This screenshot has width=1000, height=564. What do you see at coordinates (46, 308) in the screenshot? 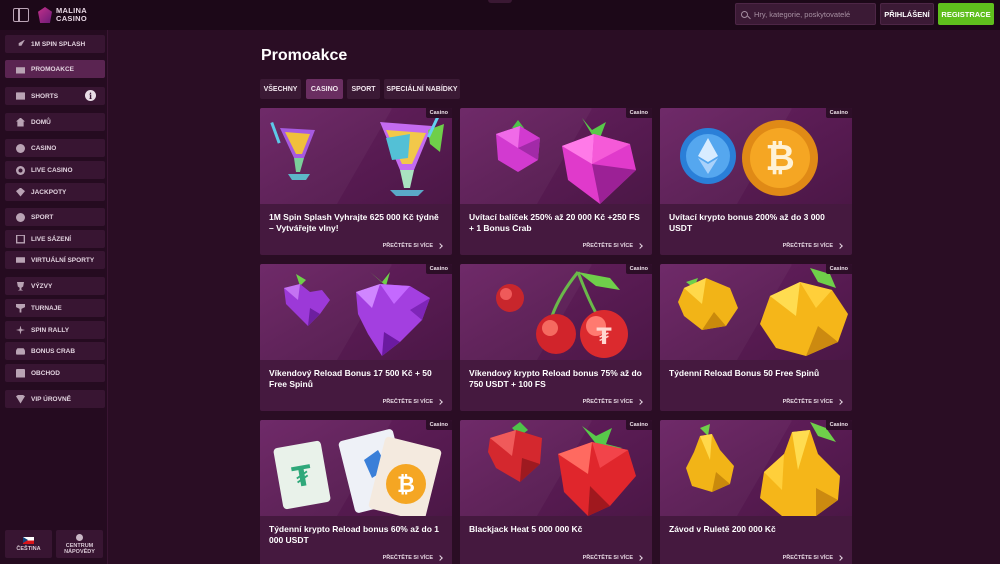
I see `sidebar-item-label: TURNAJE` at bounding box center [46, 308].